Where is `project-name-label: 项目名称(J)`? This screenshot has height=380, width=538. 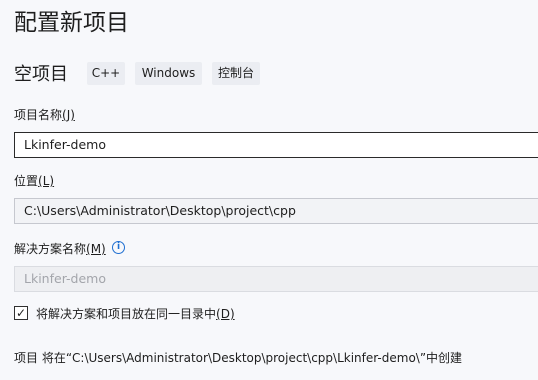
project-name-label: 项目名称(J) is located at coordinates (44, 115).